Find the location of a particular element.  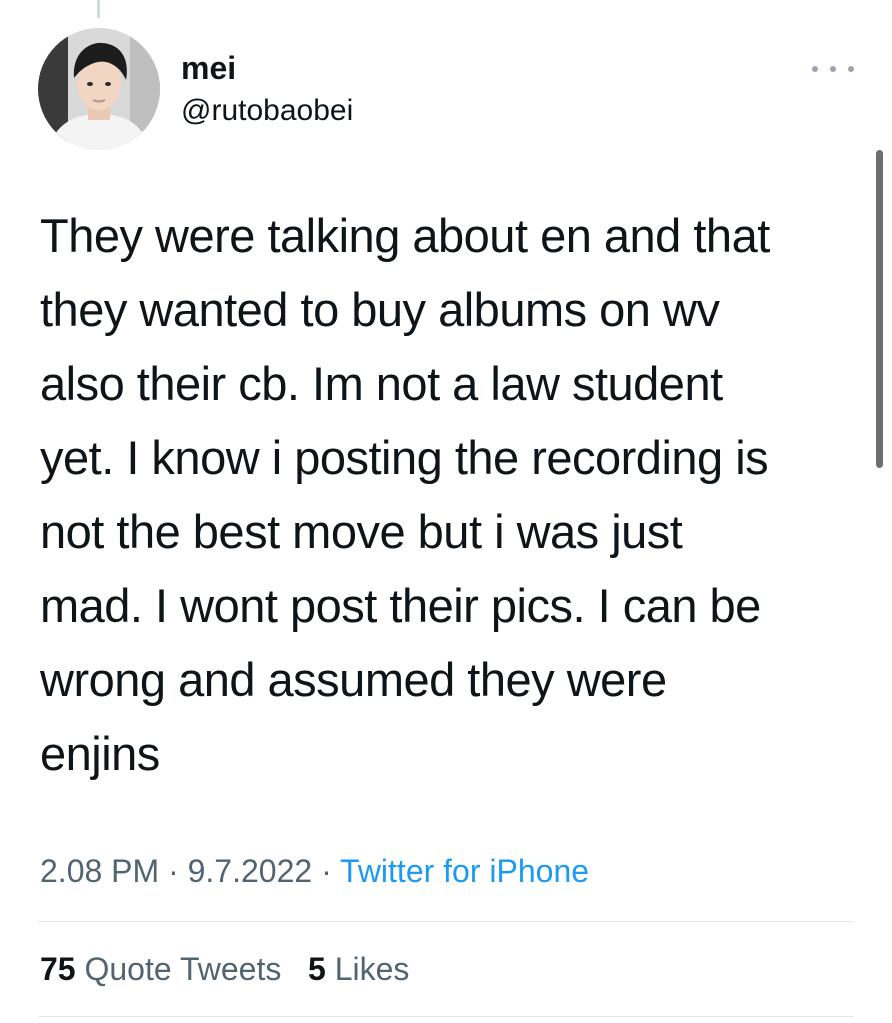

more-options-button is located at coordinates (833, 69).